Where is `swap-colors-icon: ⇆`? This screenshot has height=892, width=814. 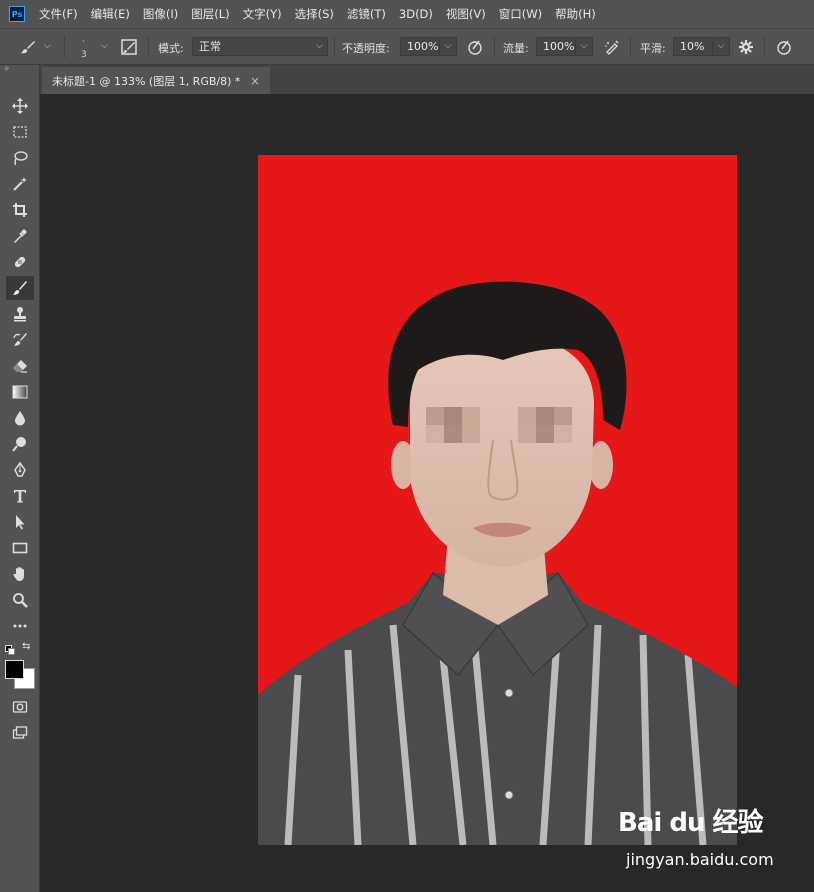 swap-colors-icon: ⇆ is located at coordinates (26, 646).